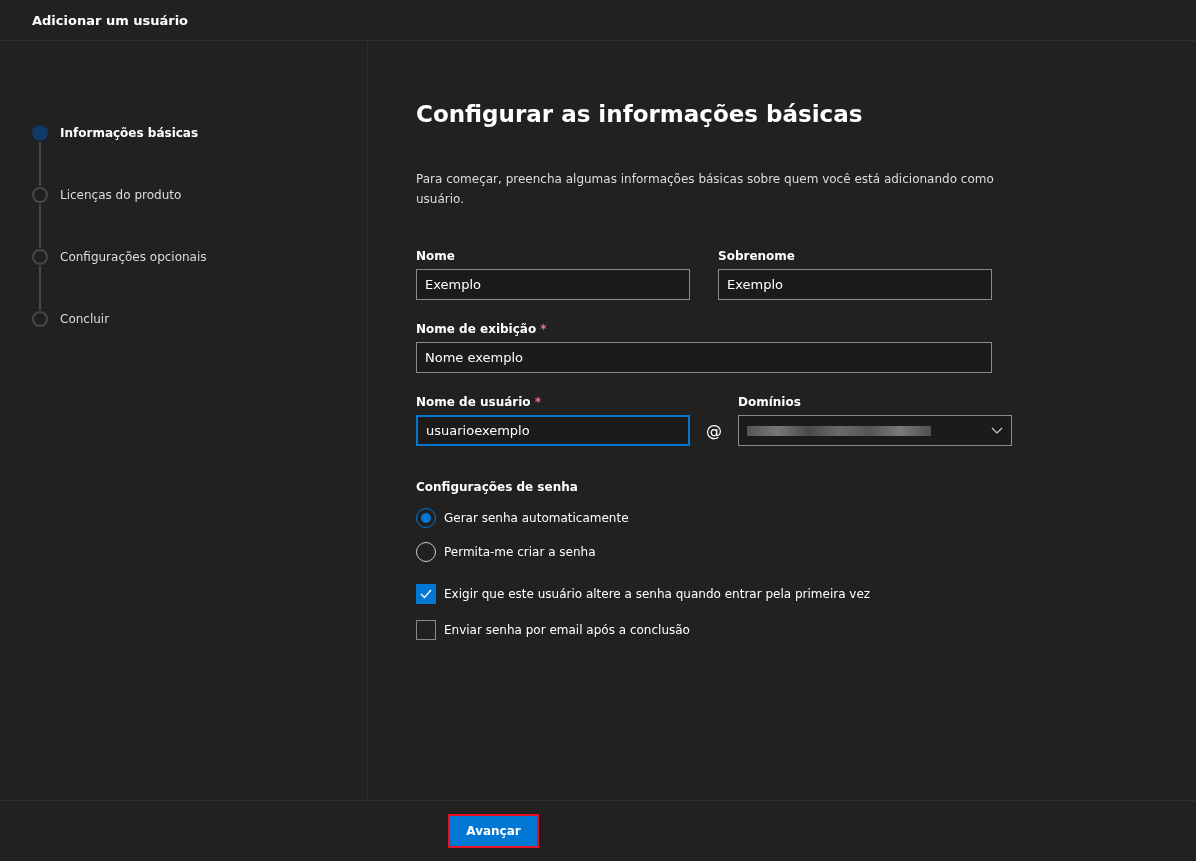 This screenshot has height=861, width=1196. Describe the element at coordinates (806, 630) in the screenshot. I see `checkbox-option: Enviar senha por email após a conclusão` at that location.